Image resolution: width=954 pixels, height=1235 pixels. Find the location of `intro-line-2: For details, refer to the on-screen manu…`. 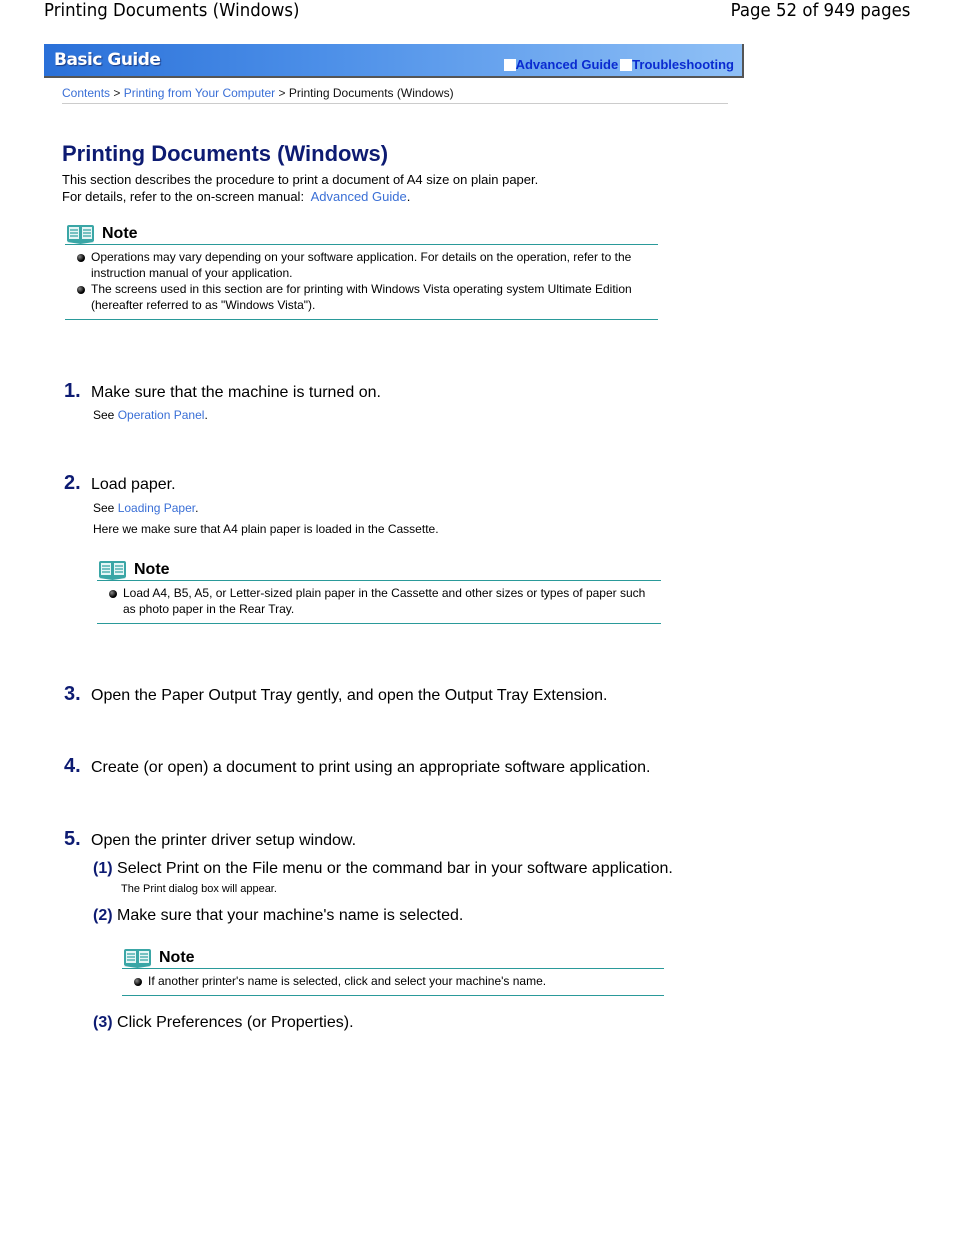

intro-line-2: For details, refer to the on-screen manu… is located at coordinates (300, 196).